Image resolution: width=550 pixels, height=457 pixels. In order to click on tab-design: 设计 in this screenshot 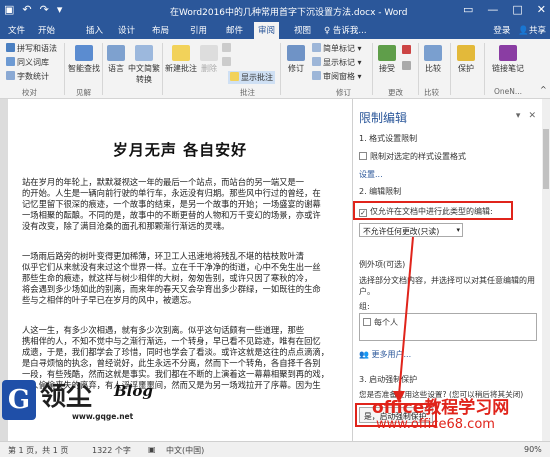, I will do `click(126, 30)`.